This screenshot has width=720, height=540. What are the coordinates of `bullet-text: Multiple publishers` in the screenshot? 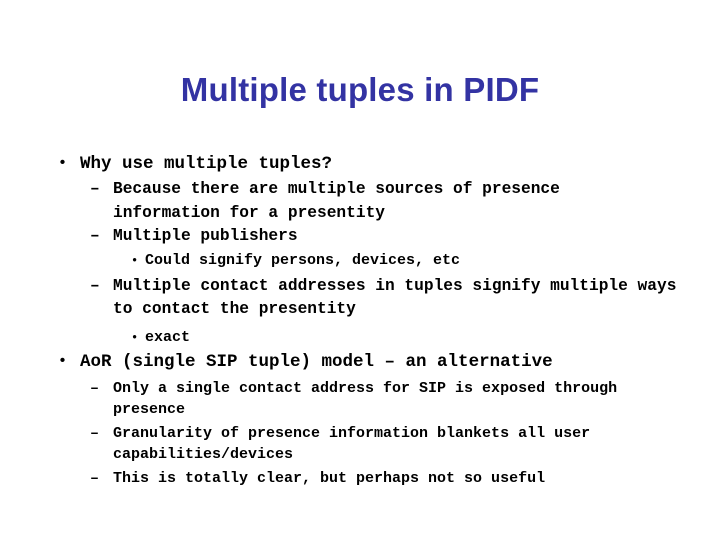 It's located at (205, 236).